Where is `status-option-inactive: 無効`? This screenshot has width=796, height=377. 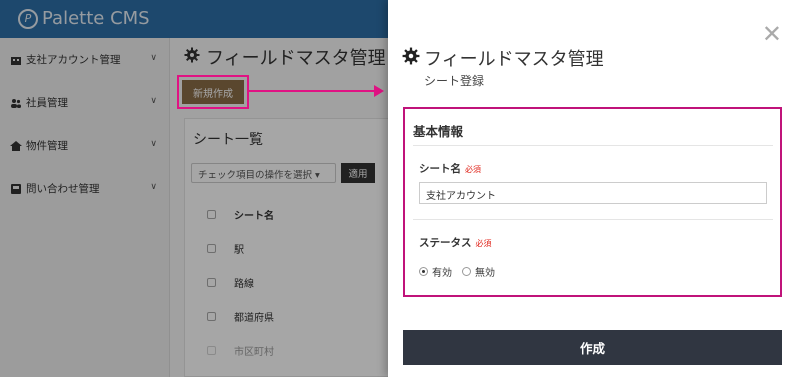 status-option-inactive: 無効 is located at coordinates (478, 271).